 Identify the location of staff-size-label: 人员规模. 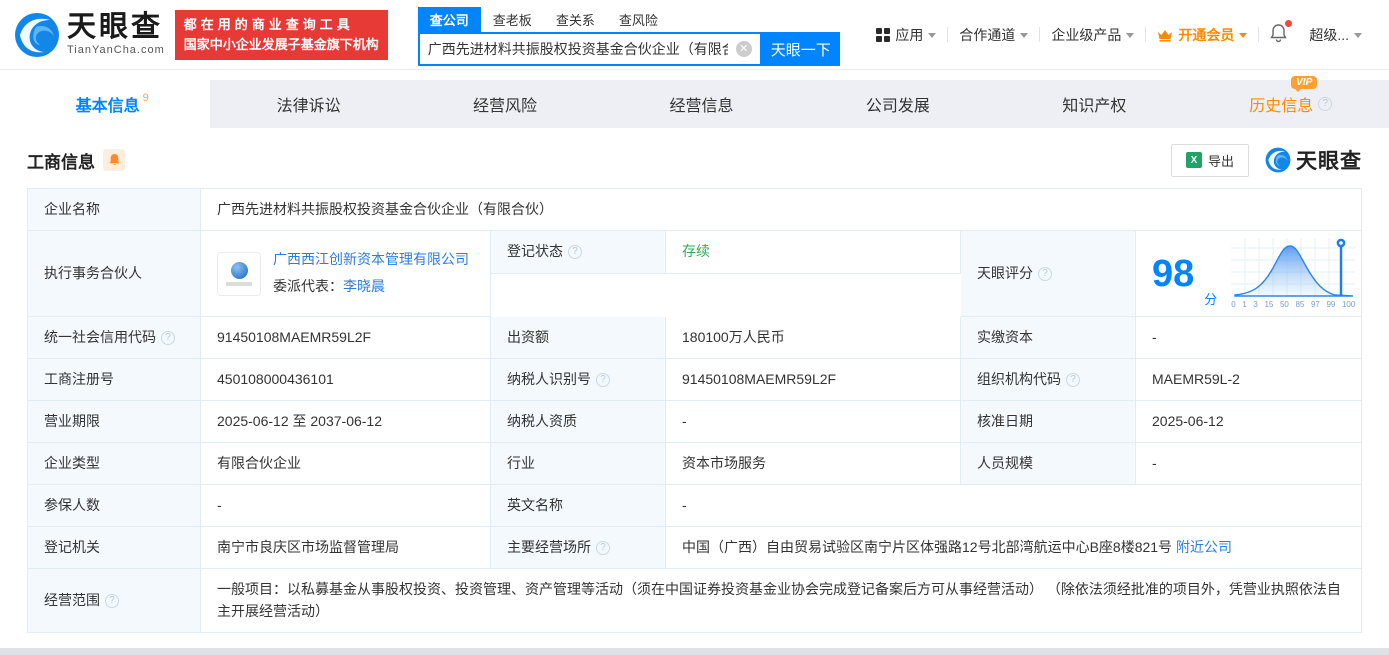
(1048, 464).